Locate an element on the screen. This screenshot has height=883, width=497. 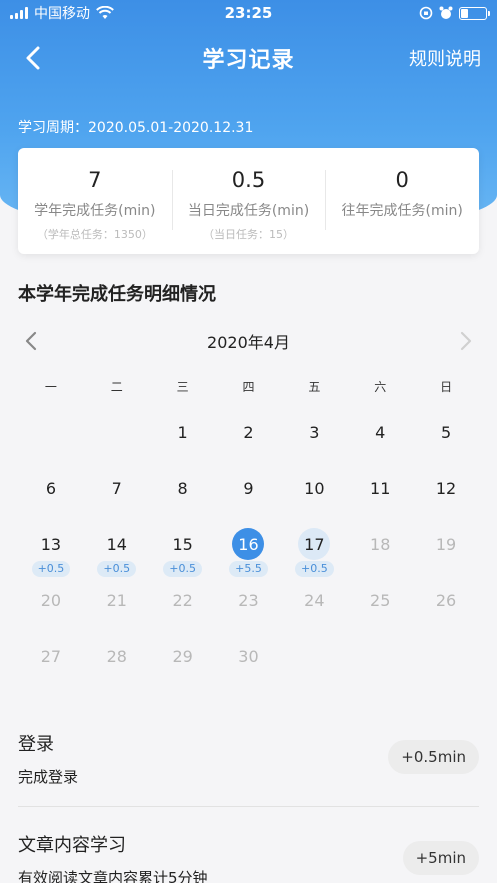
calendar-blank is located at coordinates (117, 444).